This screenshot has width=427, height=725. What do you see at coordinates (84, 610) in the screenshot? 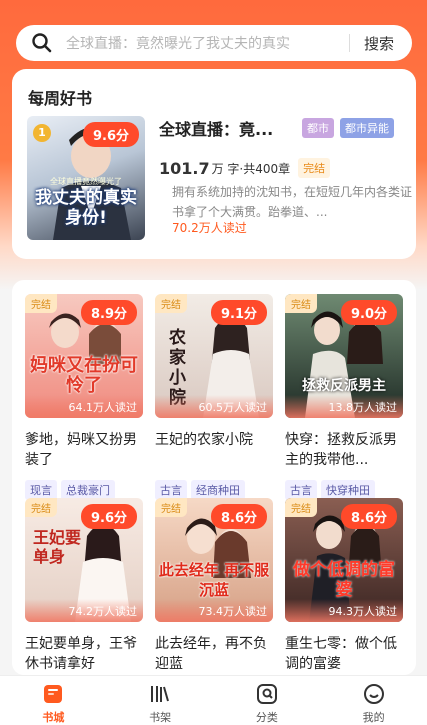
I see `read-count: 74.2万人读过` at bounding box center [84, 610].